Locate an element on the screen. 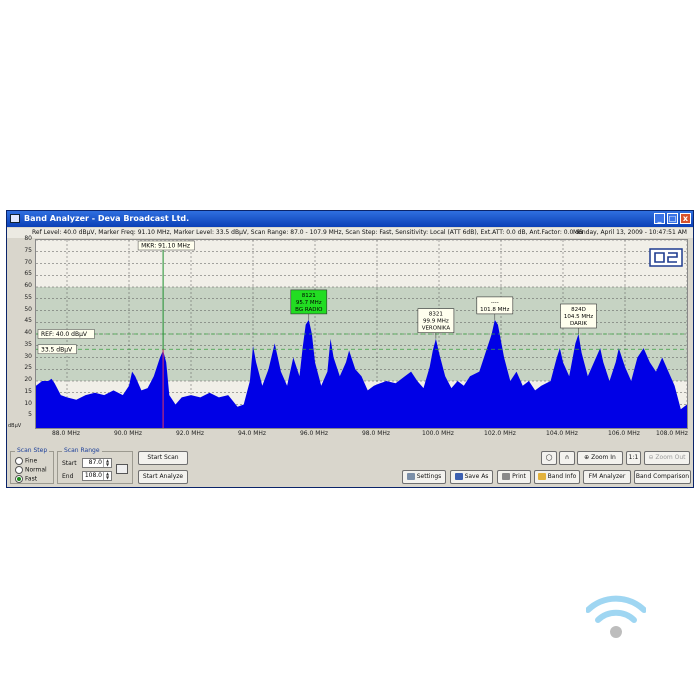 This screenshot has width=700, height=700. y-tick-label: 80 is located at coordinates (28, 238).